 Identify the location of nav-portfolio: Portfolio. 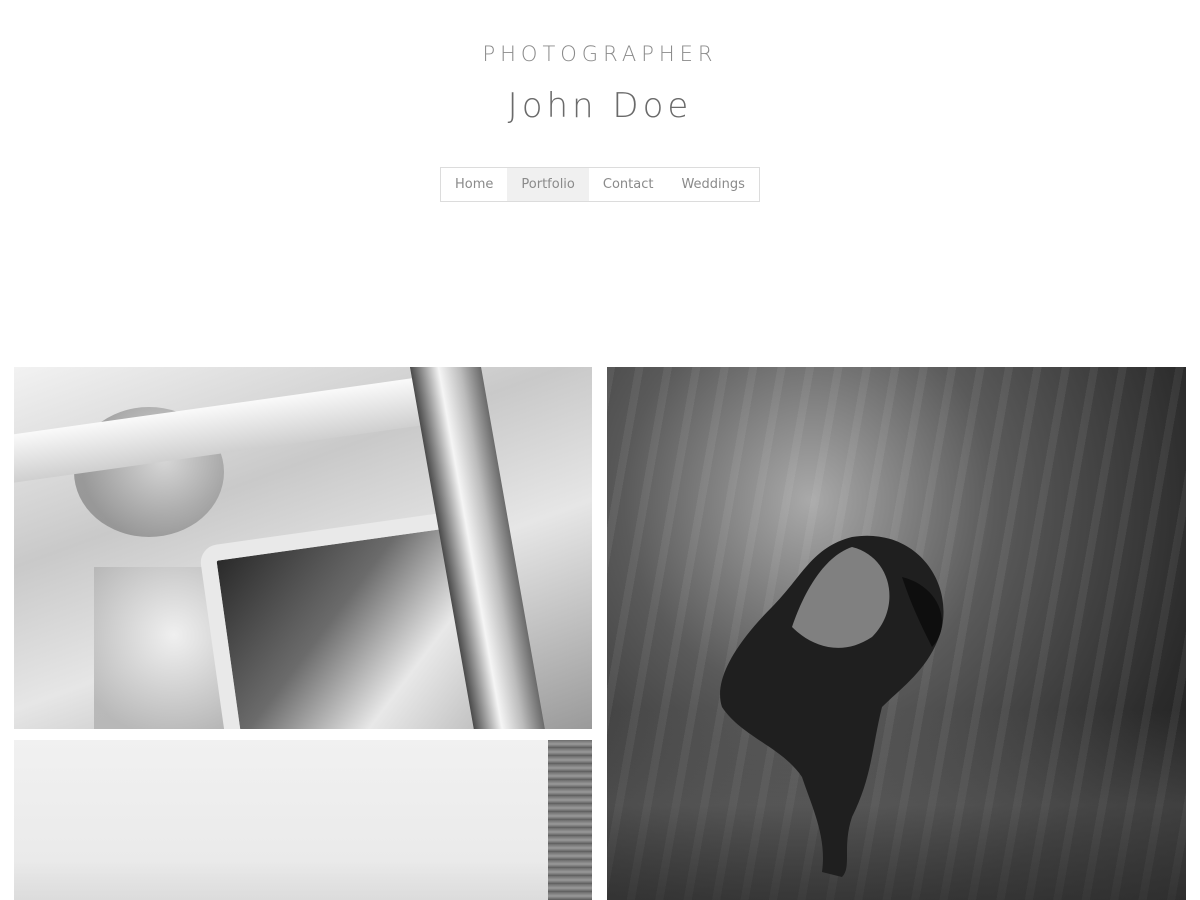
(548, 184).